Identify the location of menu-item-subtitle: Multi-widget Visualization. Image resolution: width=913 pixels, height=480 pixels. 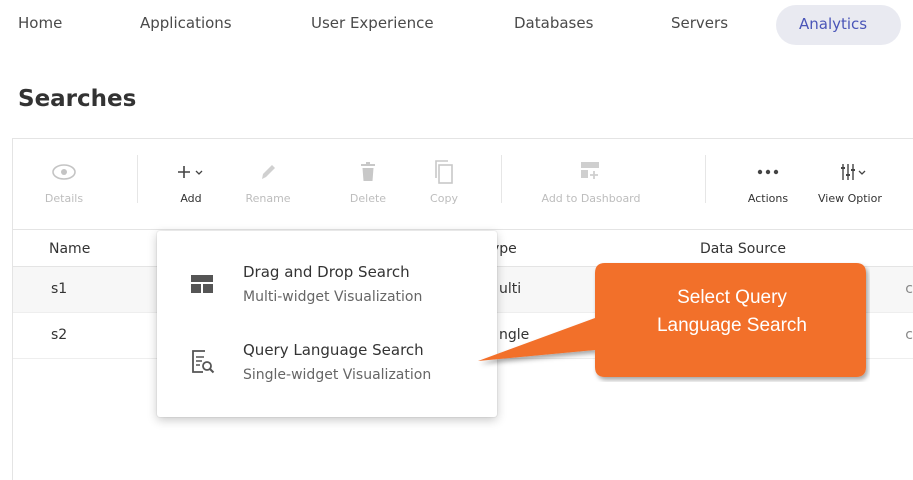
(333, 297).